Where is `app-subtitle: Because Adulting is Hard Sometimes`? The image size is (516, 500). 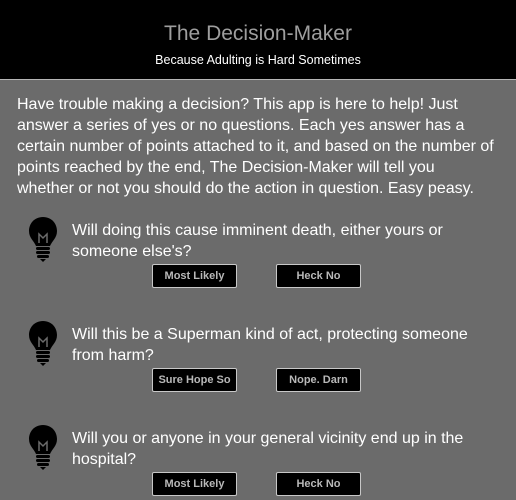 app-subtitle: Because Adulting is Hard Sometimes is located at coordinates (258, 60).